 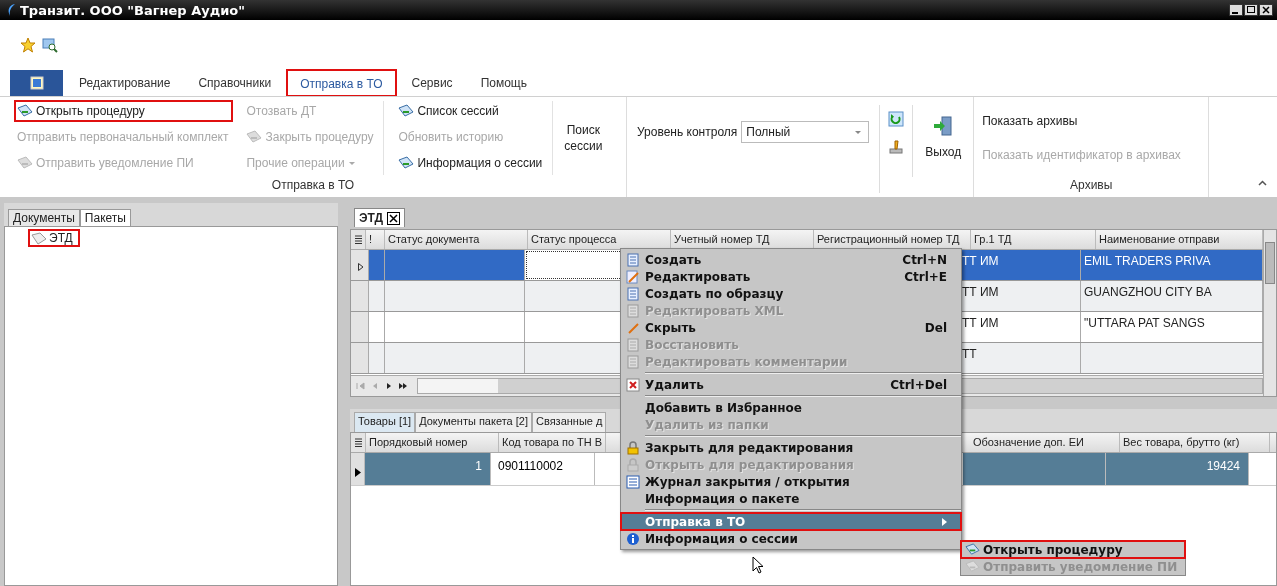 I want to click on table-cell: 1, so click(x=428, y=469).